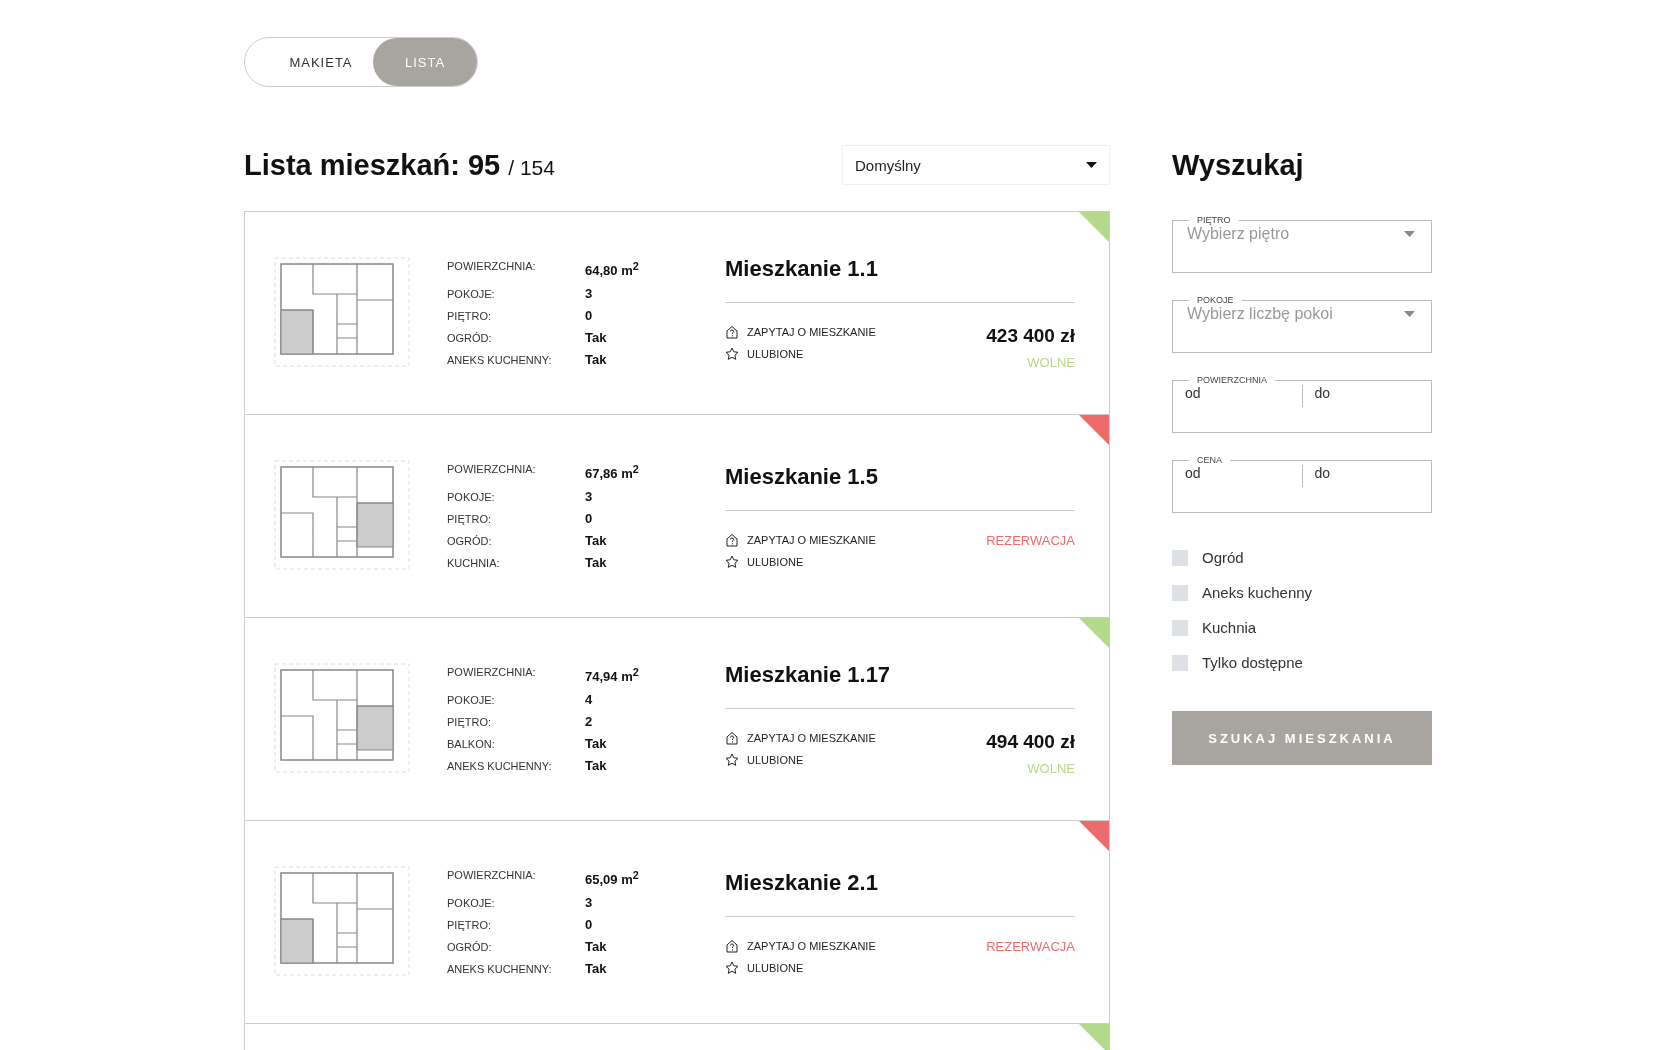  What do you see at coordinates (1209, 460) in the screenshot?
I see `field-label: CENA` at bounding box center [1209, 460].